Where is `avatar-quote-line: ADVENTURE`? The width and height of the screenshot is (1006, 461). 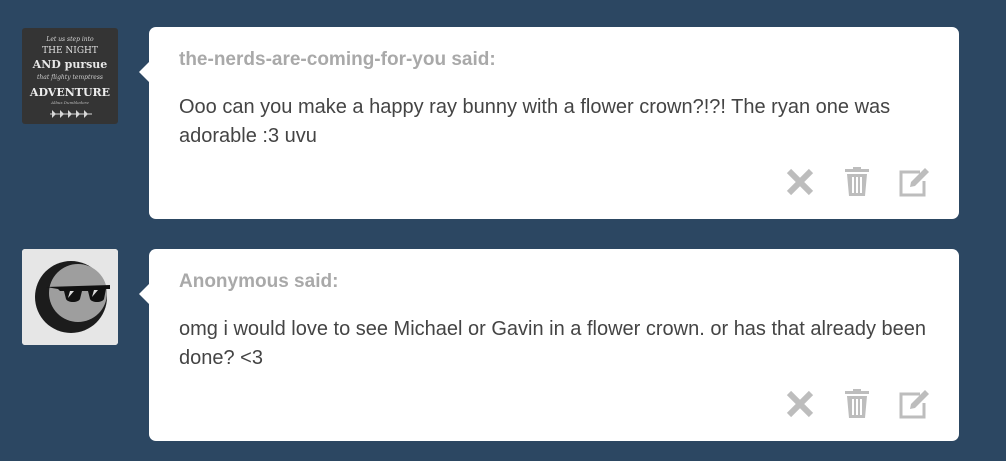 avatar-quote-line: ADVENTURE is located at coordinates (69, 92).